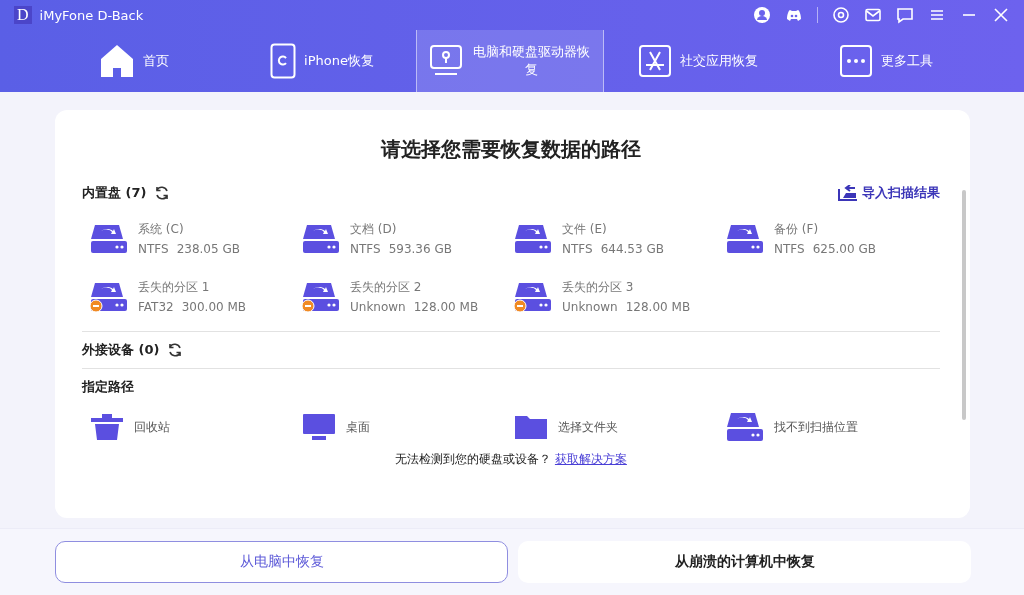 The image size is (1024, 595). I want to click on drive-name: 文档 (D), so click(405, 229).